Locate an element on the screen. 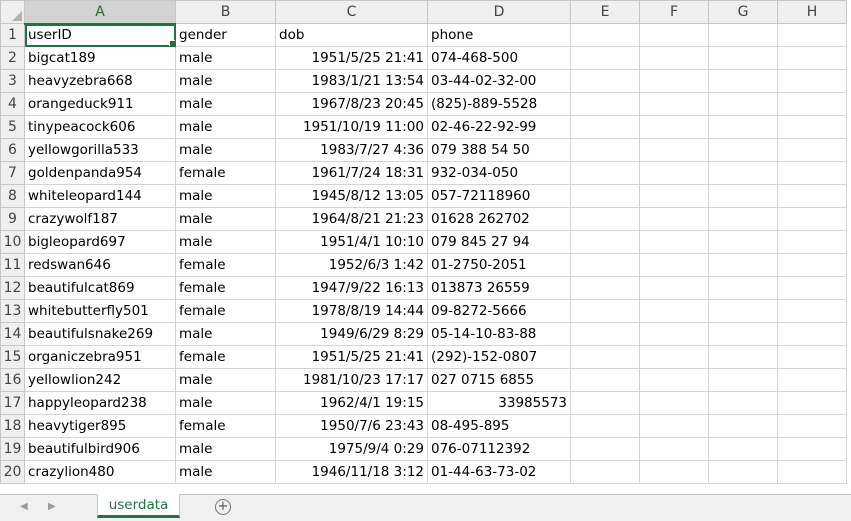 This screenshot has height=521, width=851. cell-dob: 1964/8/21 21:23 is located at coordinates (351, 219).